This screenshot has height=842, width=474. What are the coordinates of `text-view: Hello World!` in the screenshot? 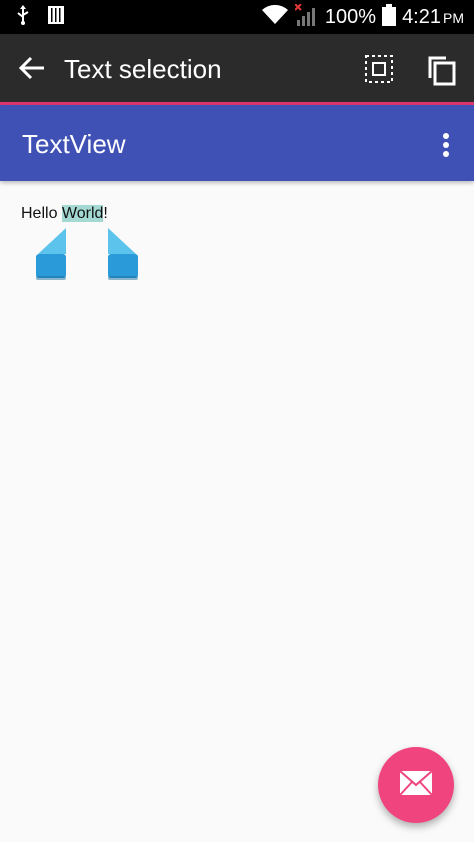 It's located at (64, 214).